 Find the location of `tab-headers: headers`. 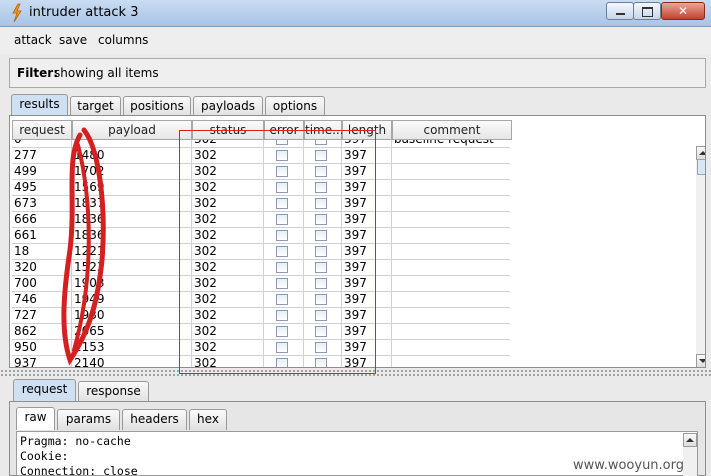

tab-headers: headers is located at coordinates (154, 419).